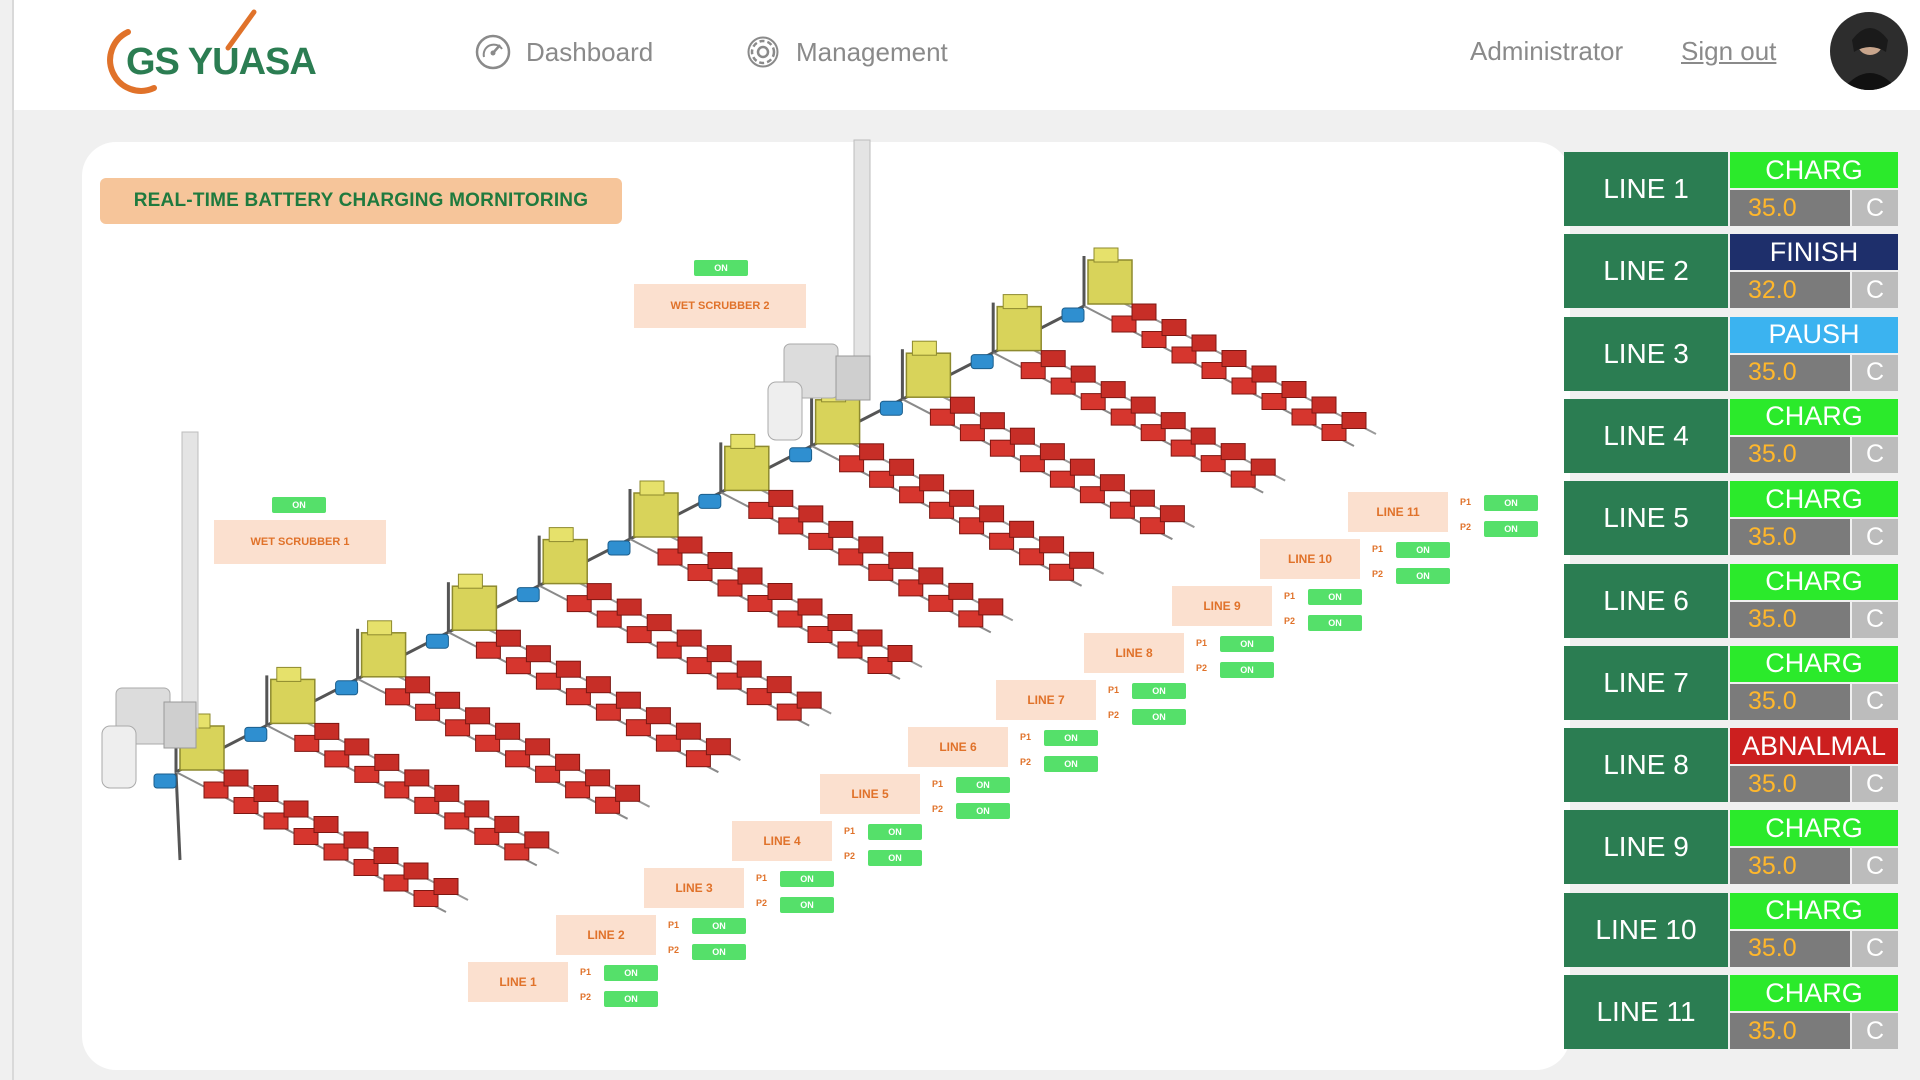 The width and height of the screenshot is (1920, 1080). What do you see at coordinates (1731, 765) in the screenshot?
I see `status-row-line-8: LINE 8 ABNALMAL 35.0 C` at bounding box center [1731, 765].